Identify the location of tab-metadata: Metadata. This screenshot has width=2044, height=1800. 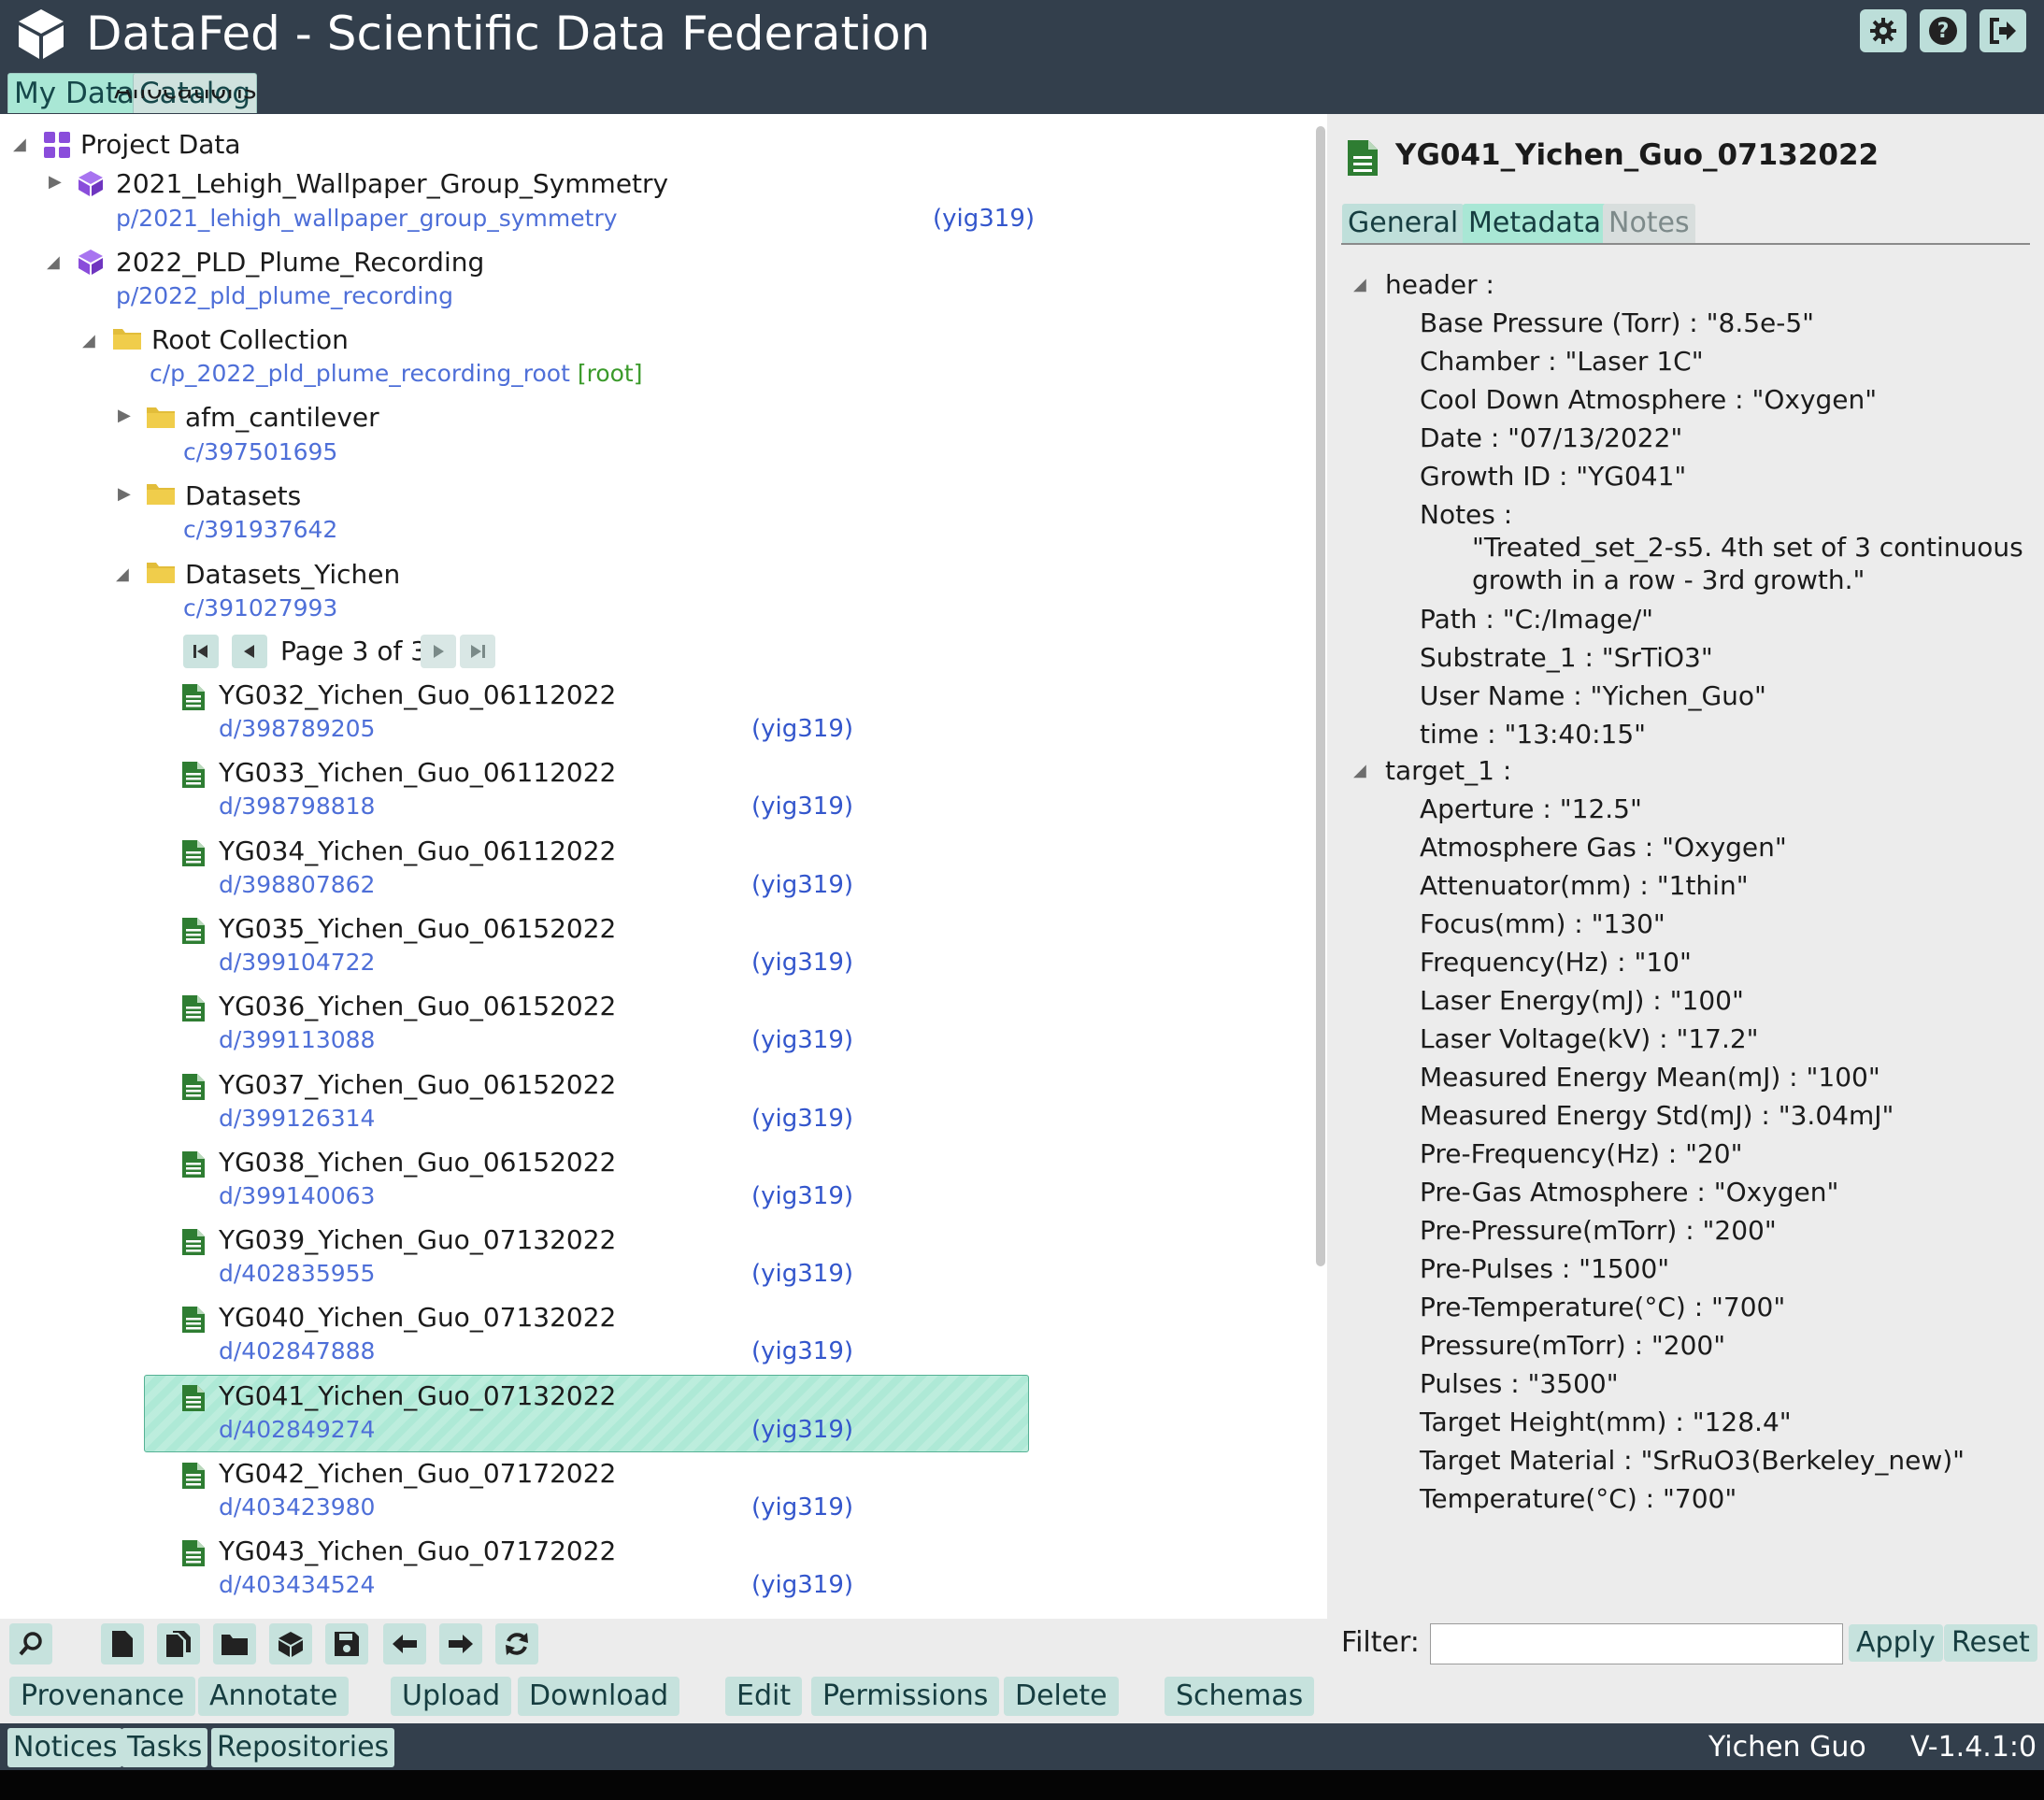
(1535, 223).